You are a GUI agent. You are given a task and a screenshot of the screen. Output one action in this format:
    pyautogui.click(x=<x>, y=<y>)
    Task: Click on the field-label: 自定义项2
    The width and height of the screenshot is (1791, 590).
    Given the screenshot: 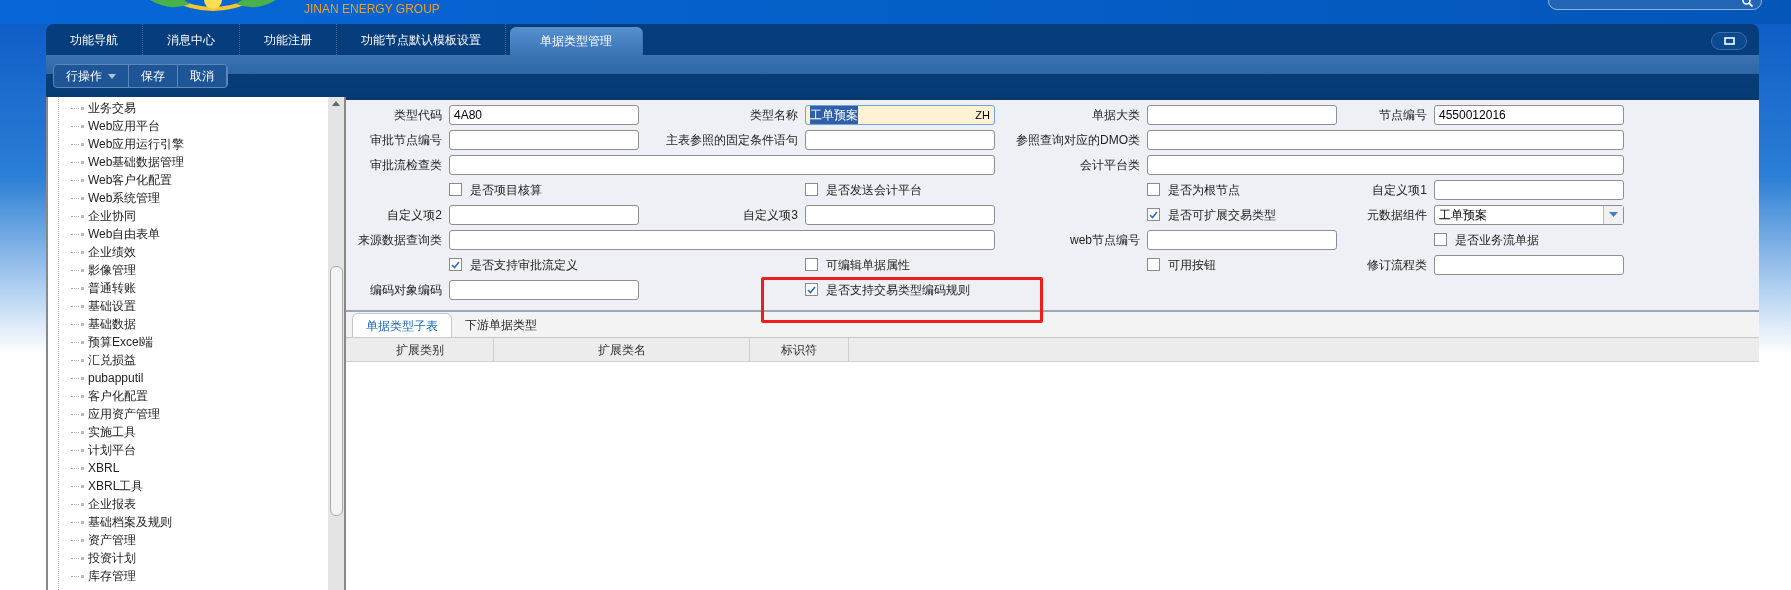 What is the action you would take?
    pyautogui.click(x=414, y=215)
    